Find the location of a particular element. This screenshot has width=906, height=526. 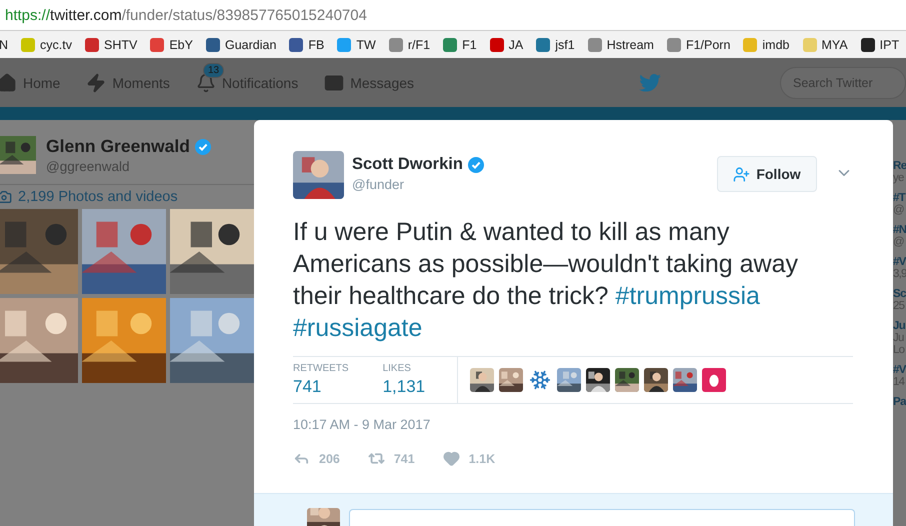

add-user-icon is located at coordinates (741, 174).